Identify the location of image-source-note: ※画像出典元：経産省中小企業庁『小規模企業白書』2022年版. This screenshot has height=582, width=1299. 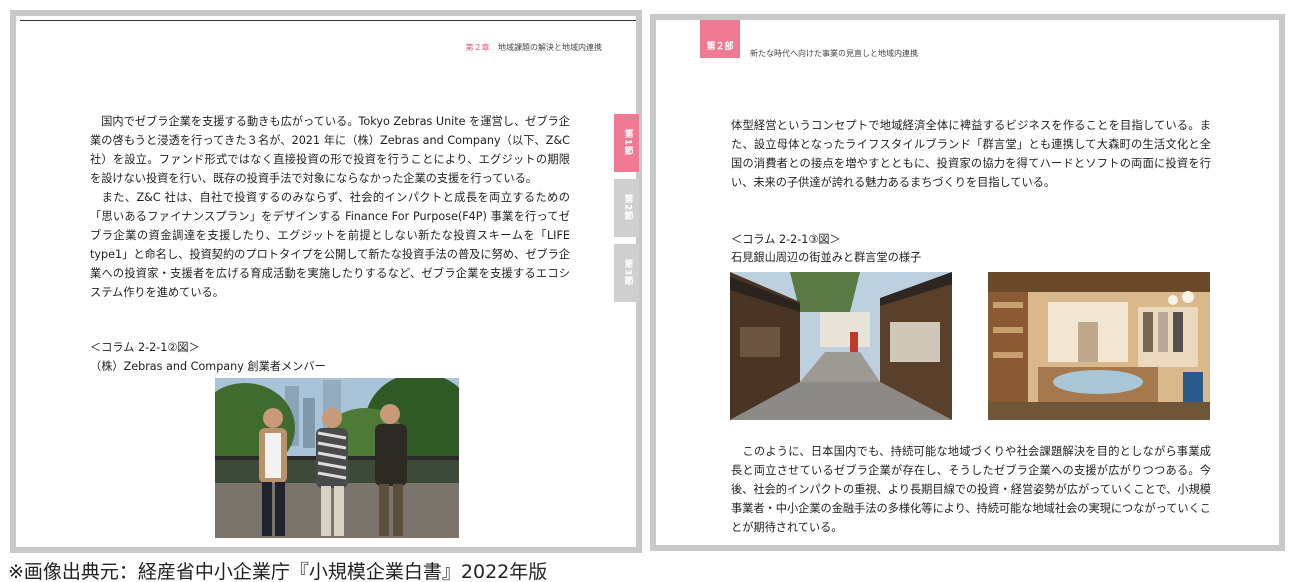
(278, 571).